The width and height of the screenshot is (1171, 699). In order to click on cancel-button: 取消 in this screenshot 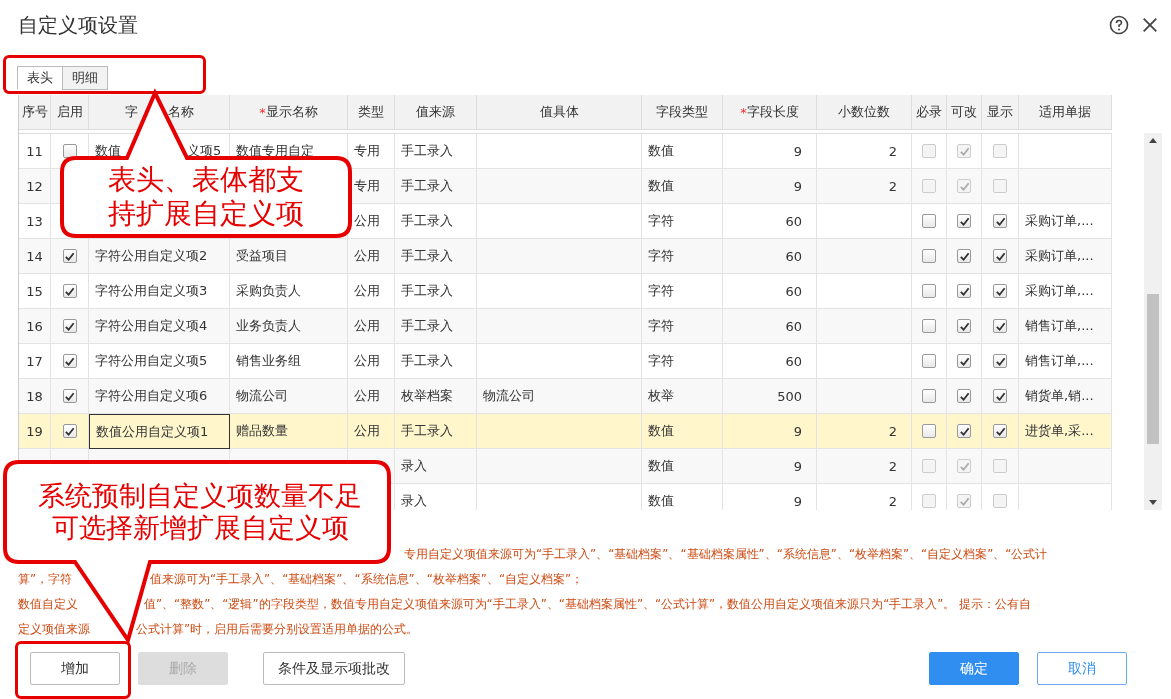, I will do `click(1082, 668)`.